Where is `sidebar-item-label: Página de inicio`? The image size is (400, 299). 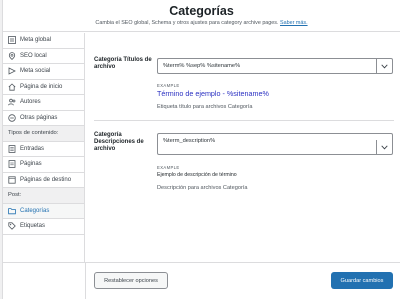 sidebar-item-label: Página de inicio is located at coordinates (41, 86).